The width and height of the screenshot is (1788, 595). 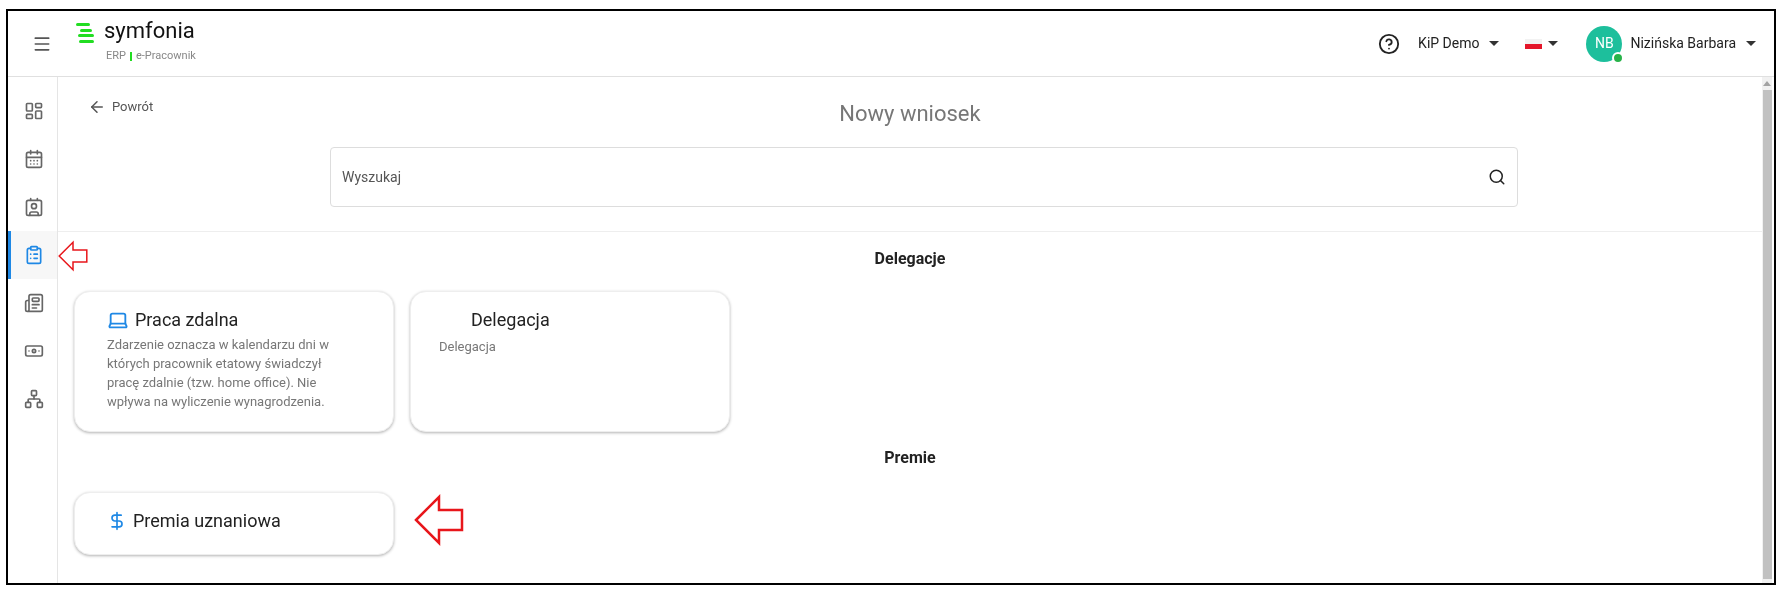 I want to click on request-card: Premia uznaniowa, so click(x=234, y=523).